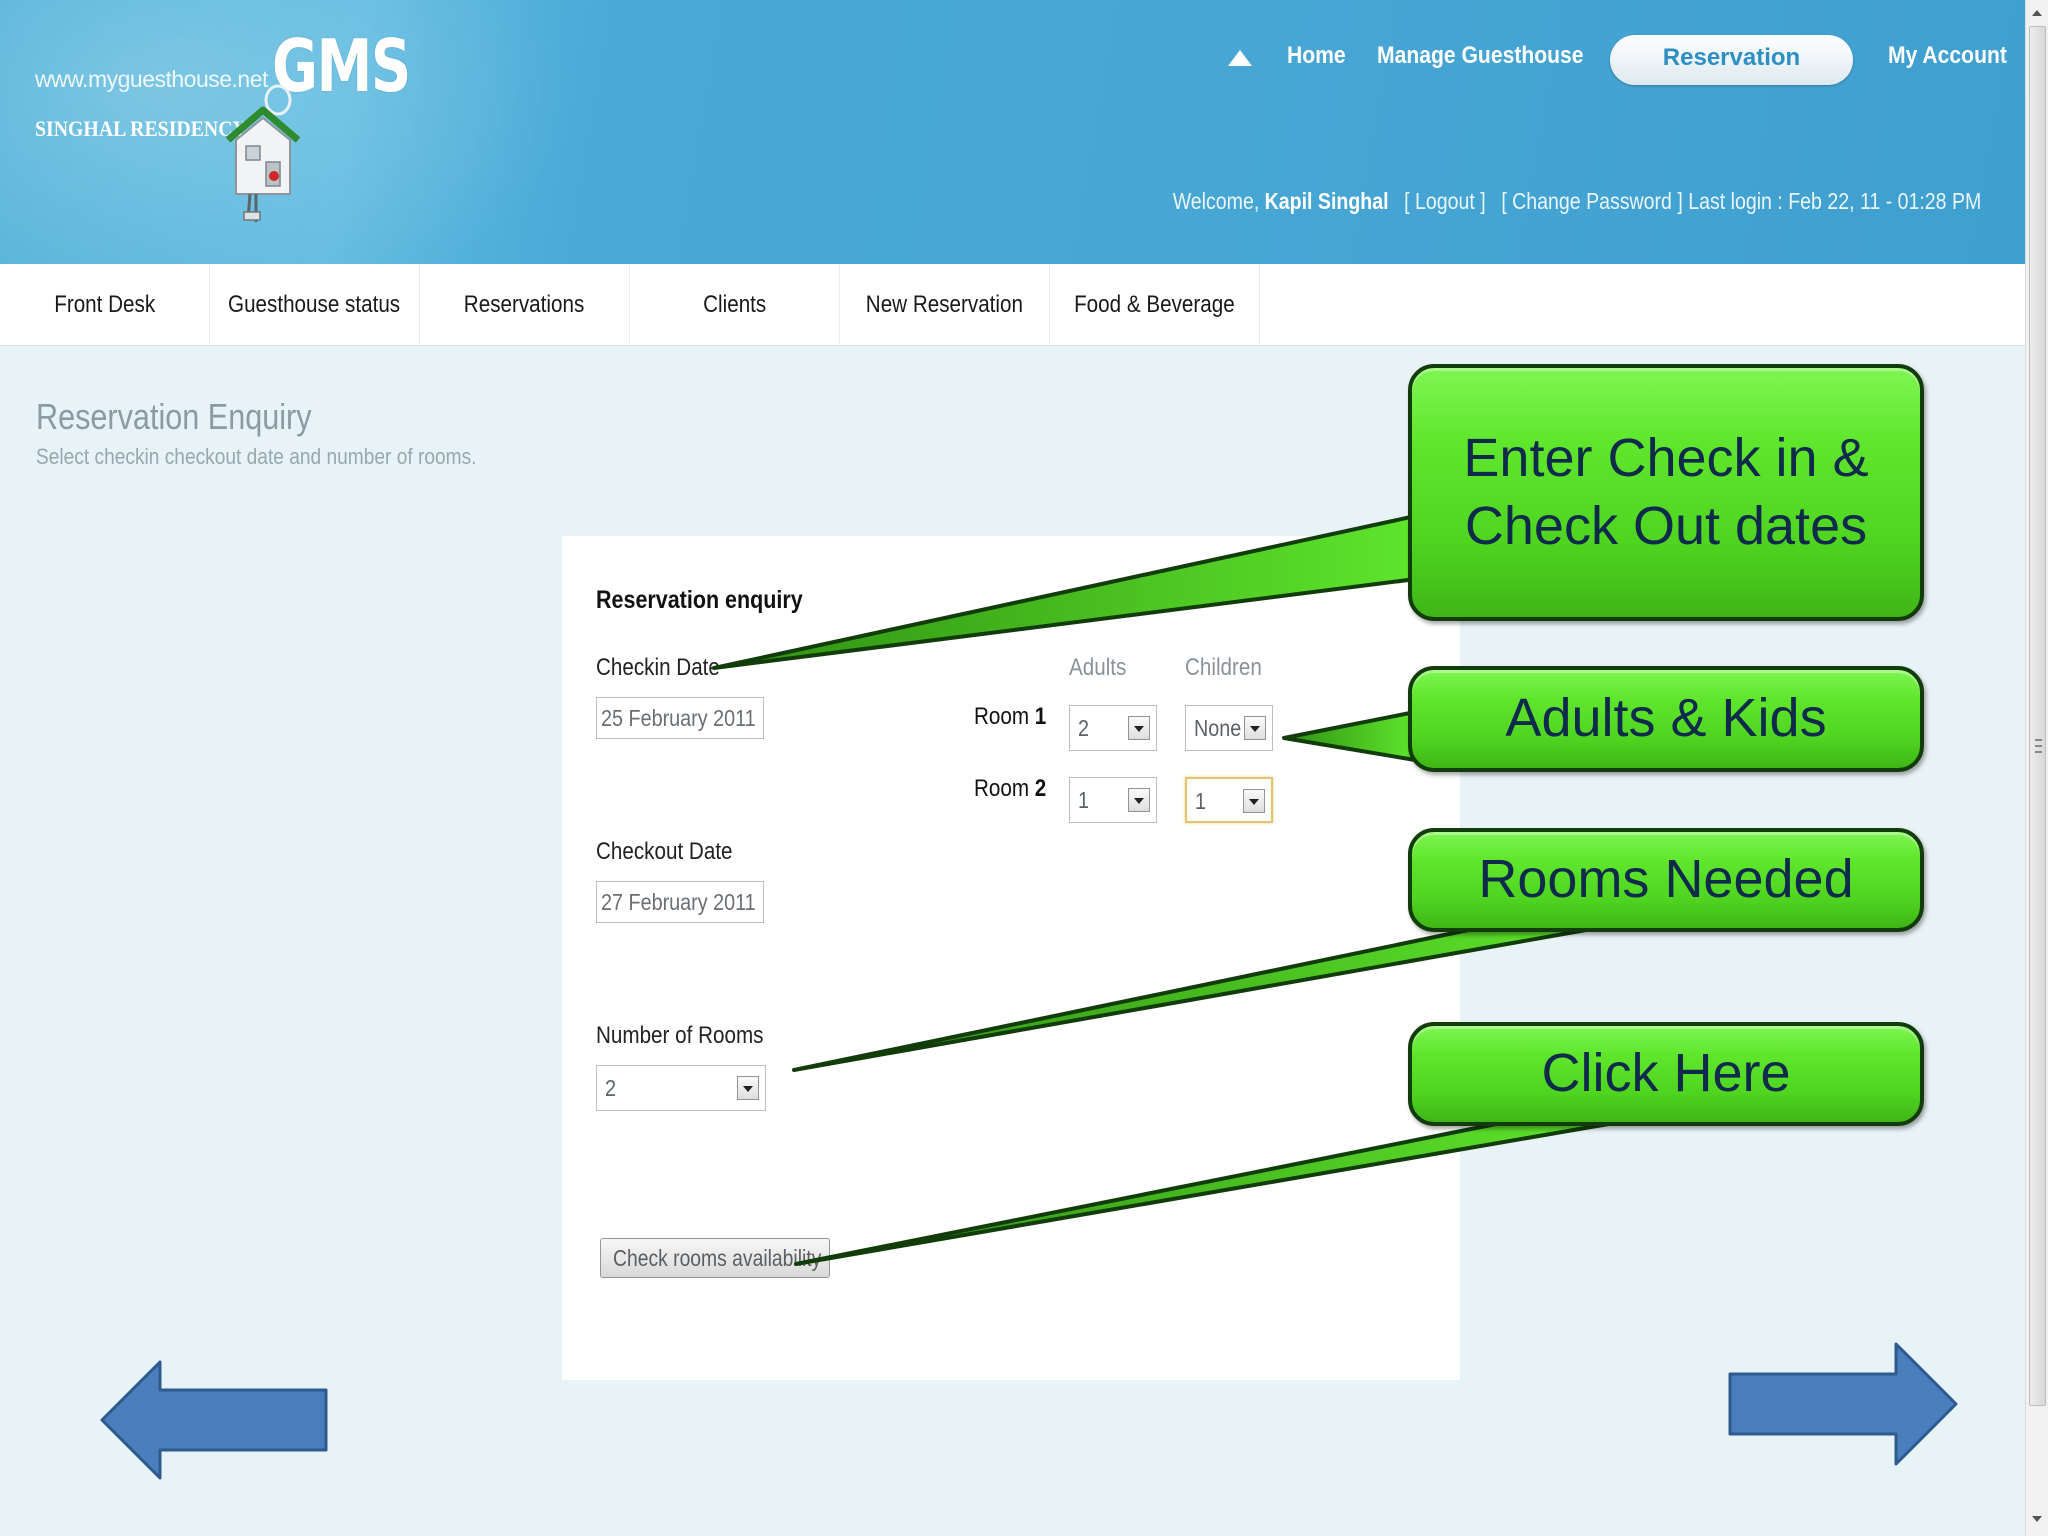 This screenshot has width=2048, height=1536. I want to click on menu-reservations: Reservations, so click(525, 305).